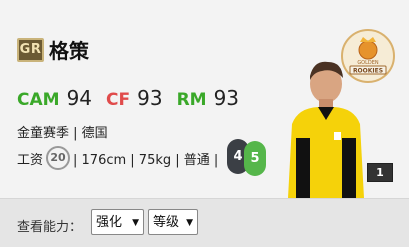 The height and width of the screenshot is (247, 409). What do you see at coordinates (226, 98) in the screenshot?
I see `position-value-rm: 93` at bounding box center [226, 98].